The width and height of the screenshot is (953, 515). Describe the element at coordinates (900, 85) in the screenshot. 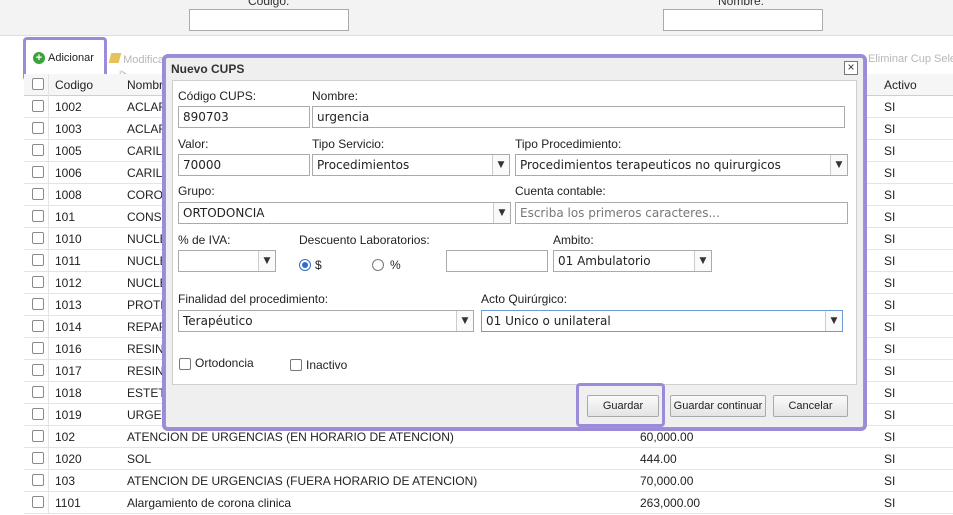

I see `header-active: Activo` at that location.